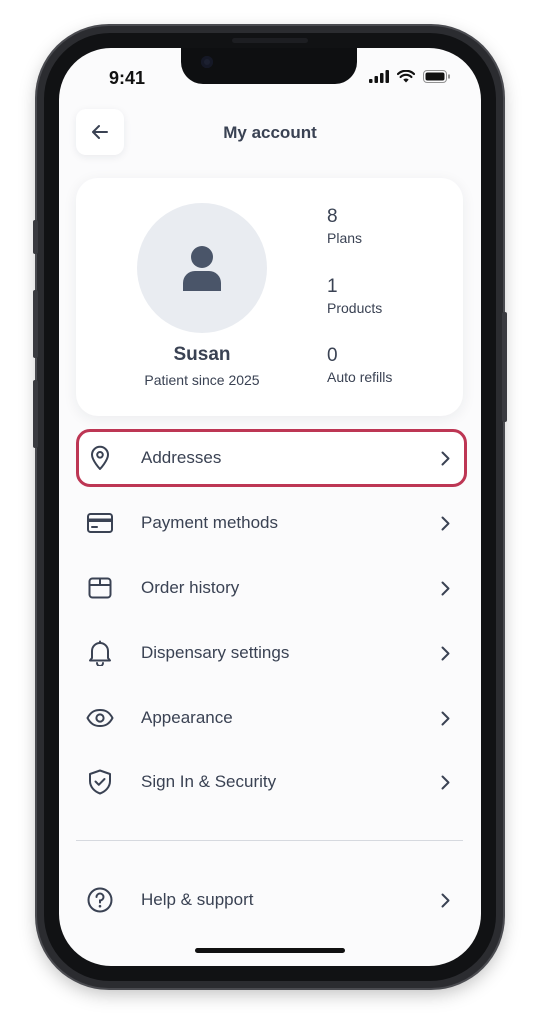 The image size is (539, 1024). I want to click on stat-label: Plans, so click(345, 238).